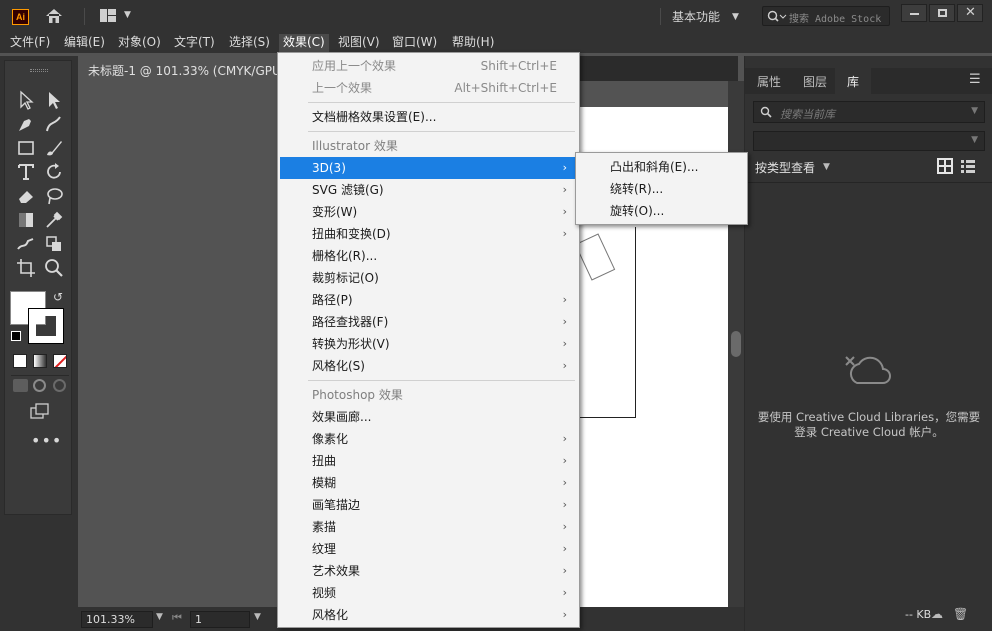  Describe the element at coordinates (473, 43) in the screenshot. I see `menu-help: 帮助(H)` at that location.